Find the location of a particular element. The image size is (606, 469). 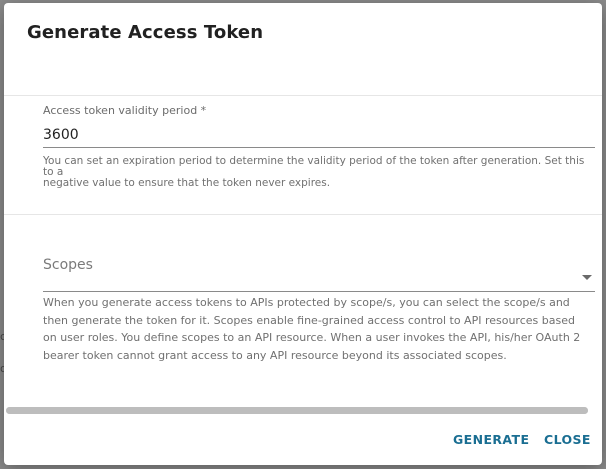

scopes-label: Scopes is located at coordinates (68, 265).